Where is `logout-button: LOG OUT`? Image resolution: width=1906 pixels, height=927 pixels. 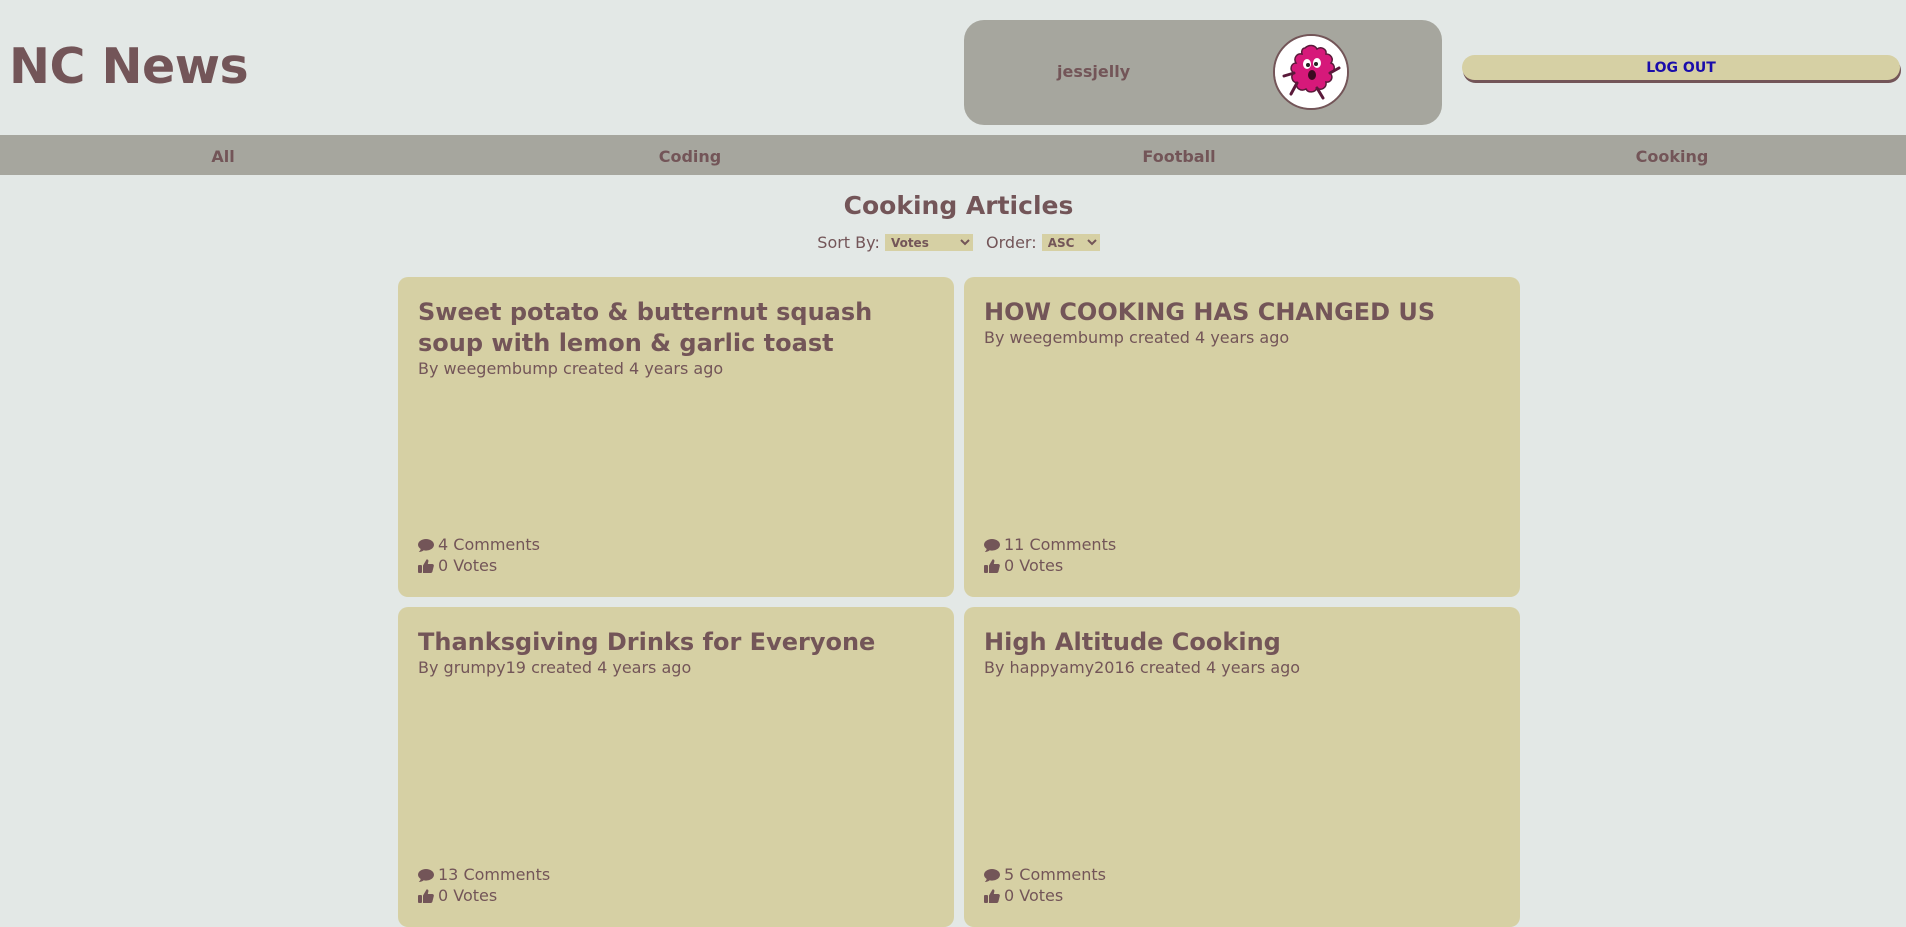
logout-button: LOG OUT is located at coordinates (1681, 67).